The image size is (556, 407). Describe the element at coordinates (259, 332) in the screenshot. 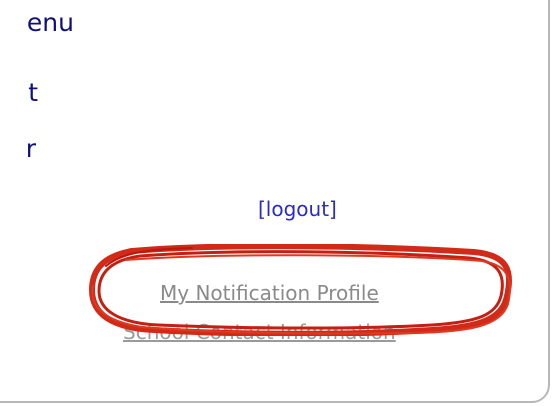

I see `school-contact-information-link: School Contact Information` at that location.